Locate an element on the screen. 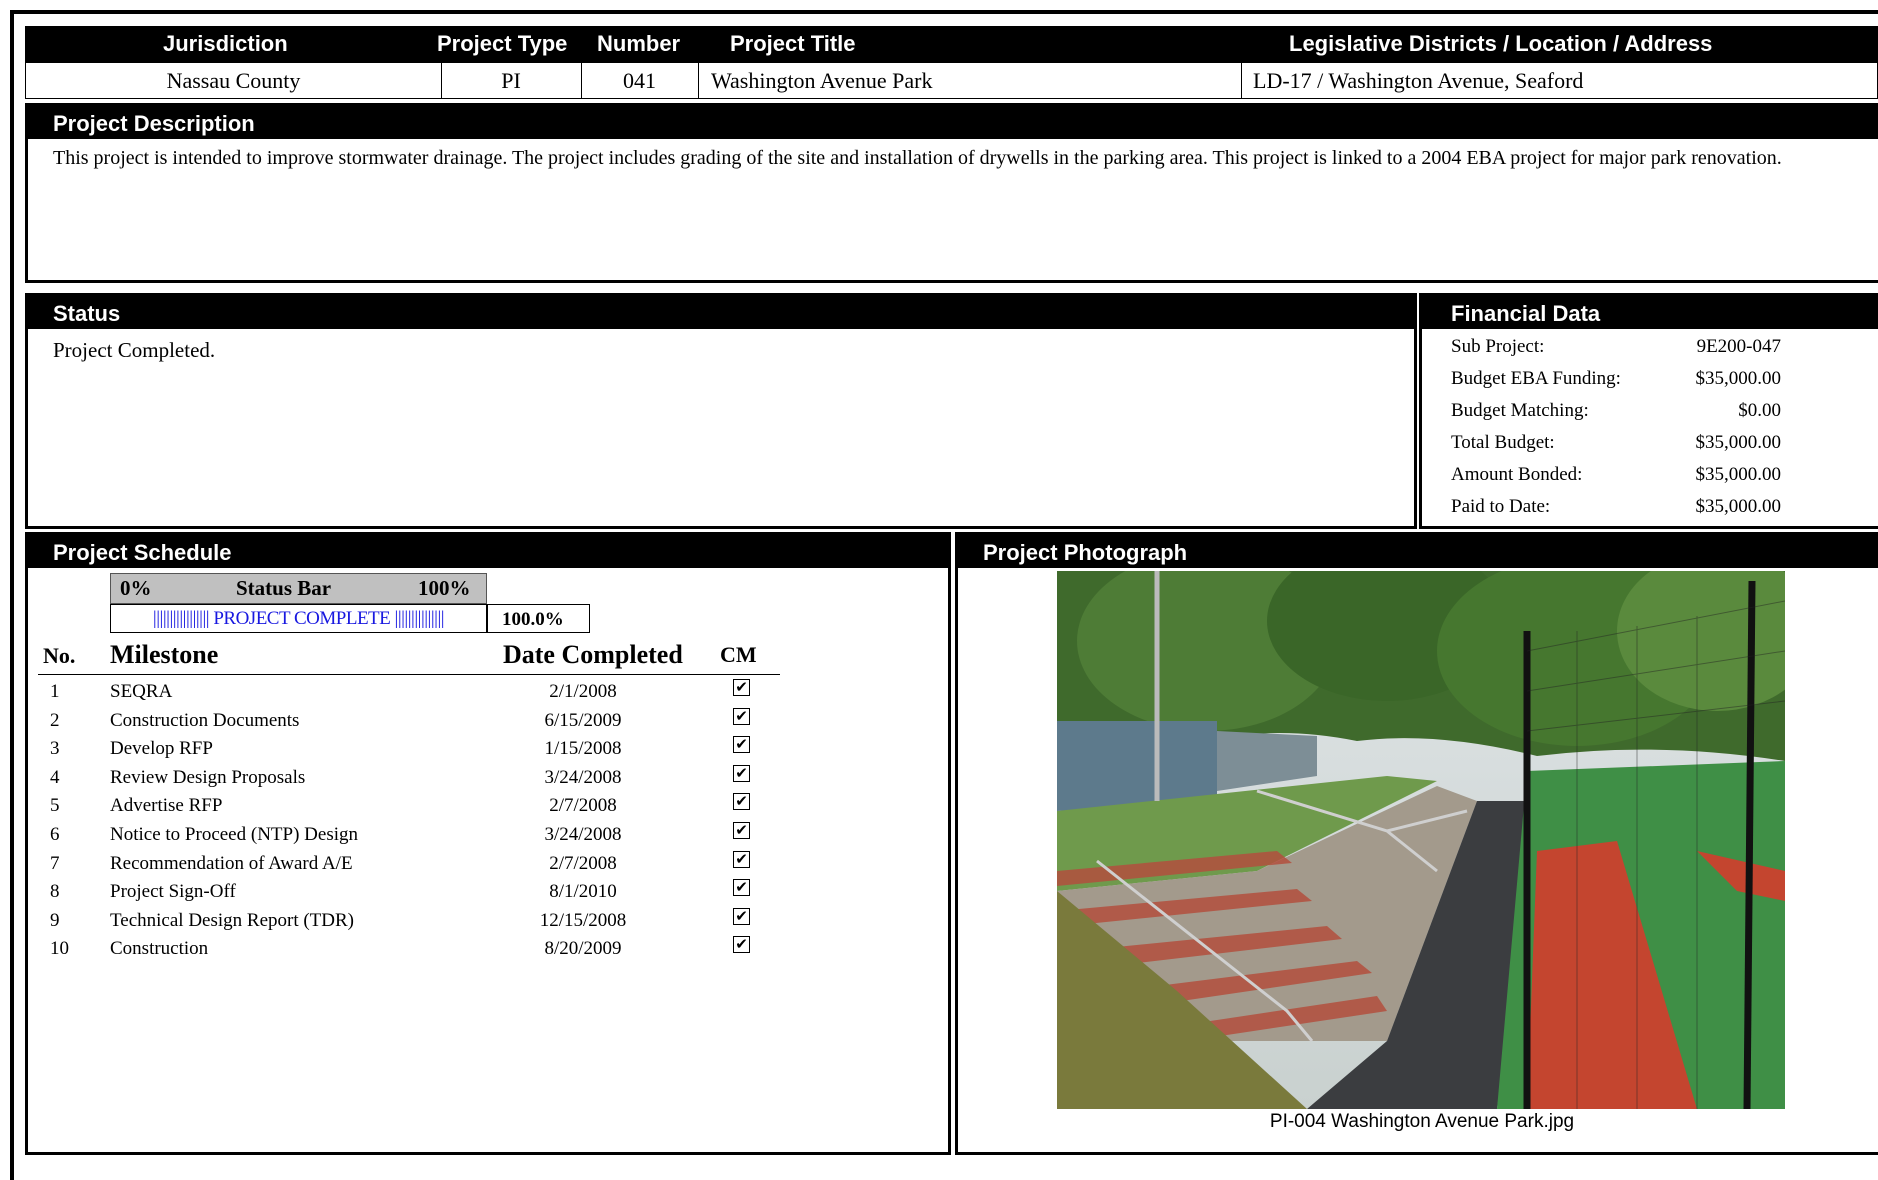 The image size is (1878, 1180). milestone-row: 4 Review Design Proposals 3/24/2008 ✔ is located at coordinates (389, 779).